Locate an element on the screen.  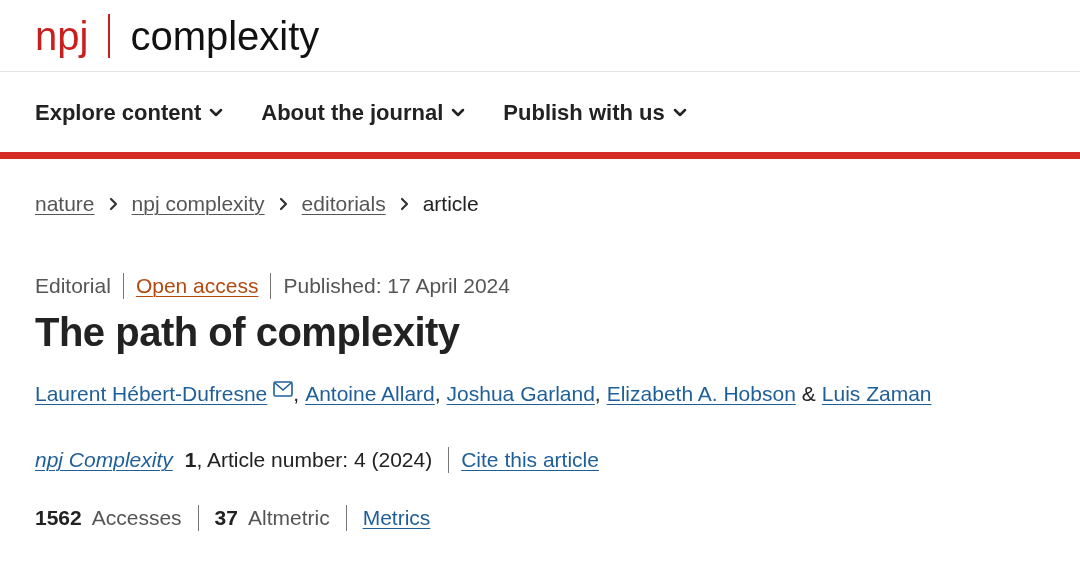
author-link: Joshua Garland is located at coordinates (520, 394).